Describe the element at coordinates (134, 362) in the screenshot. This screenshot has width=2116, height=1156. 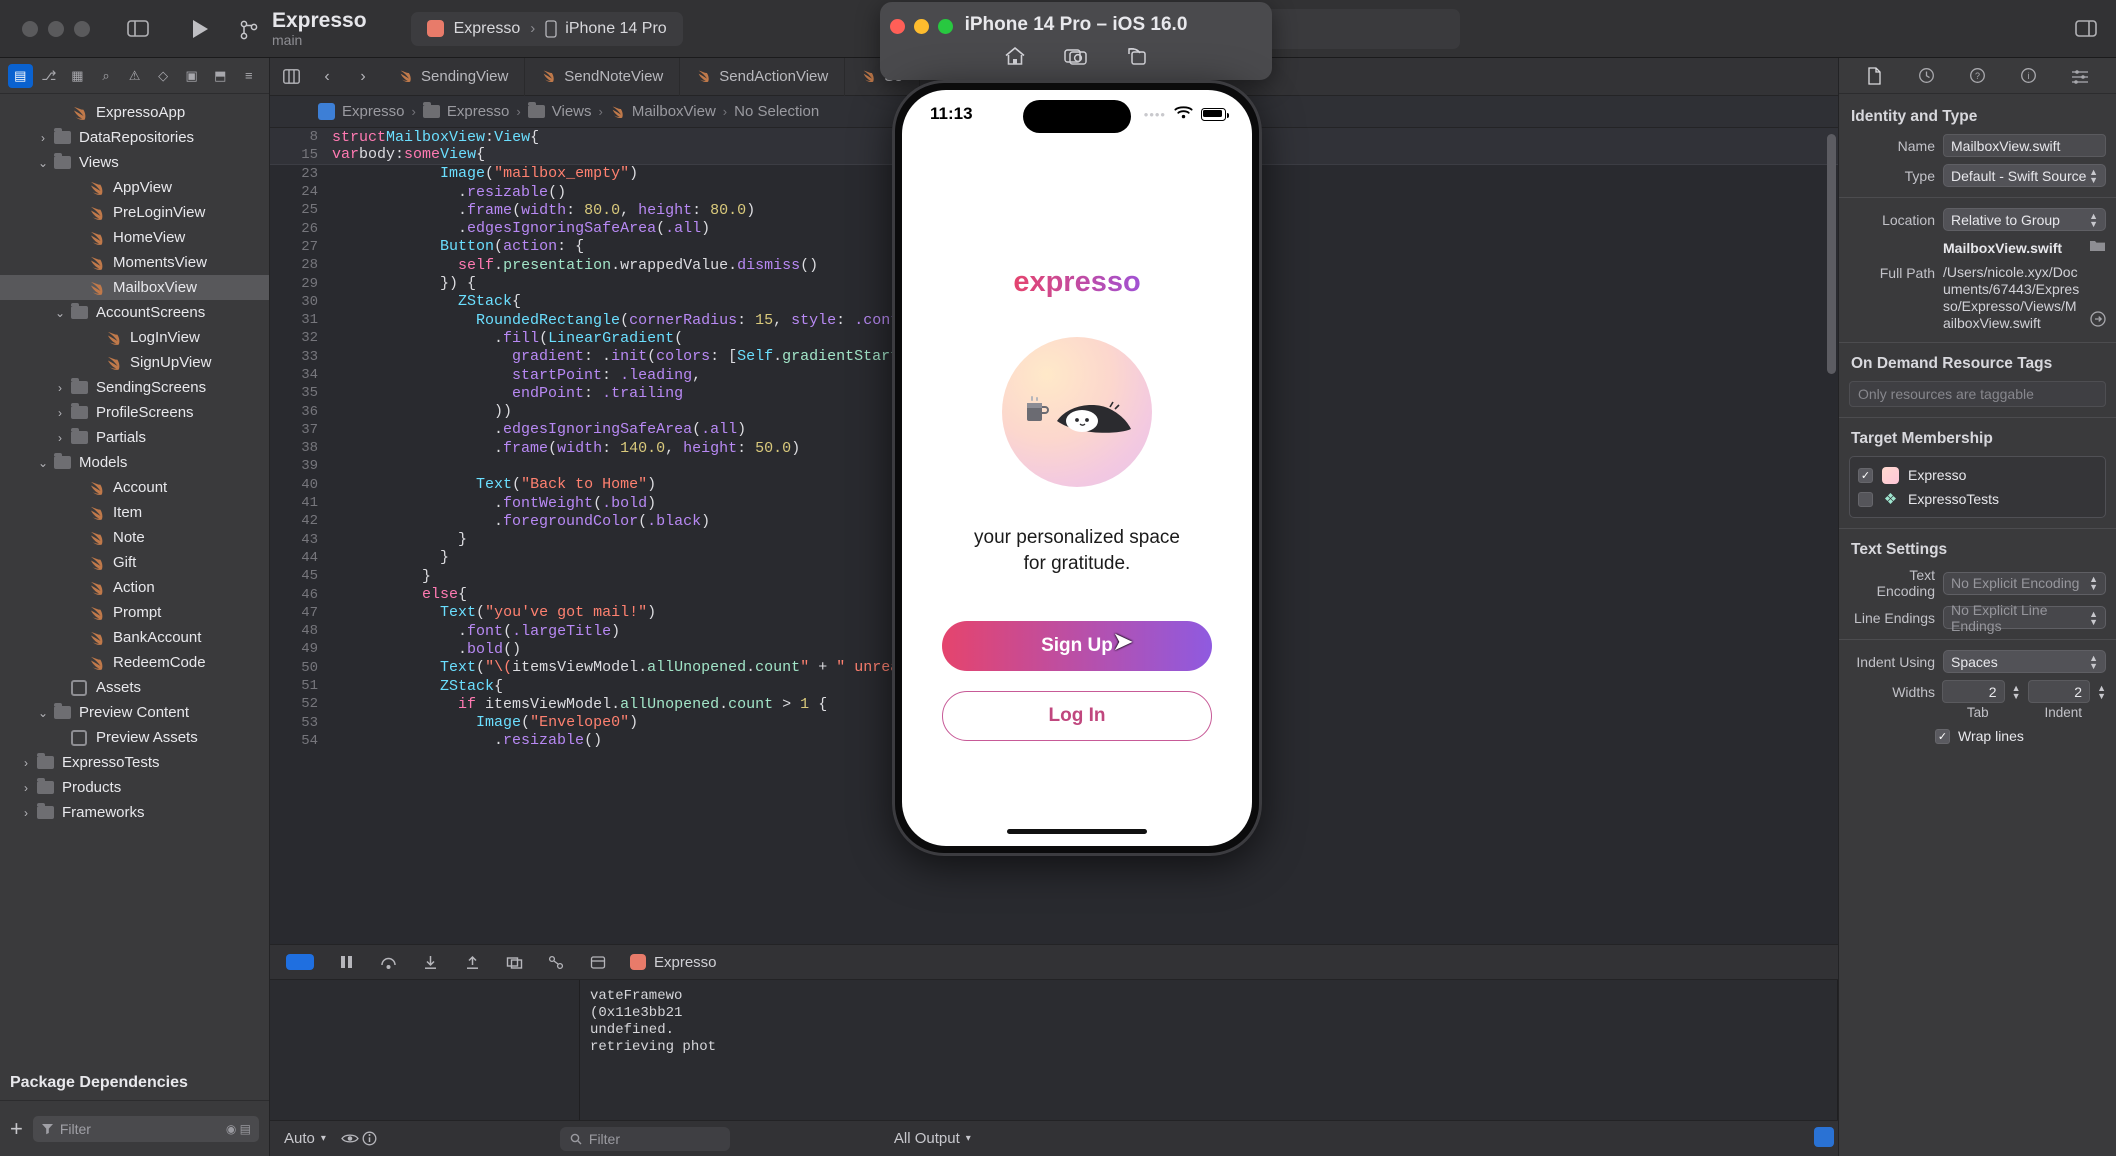
I see `sidebar-item-signupview: SignUpView` at that location.